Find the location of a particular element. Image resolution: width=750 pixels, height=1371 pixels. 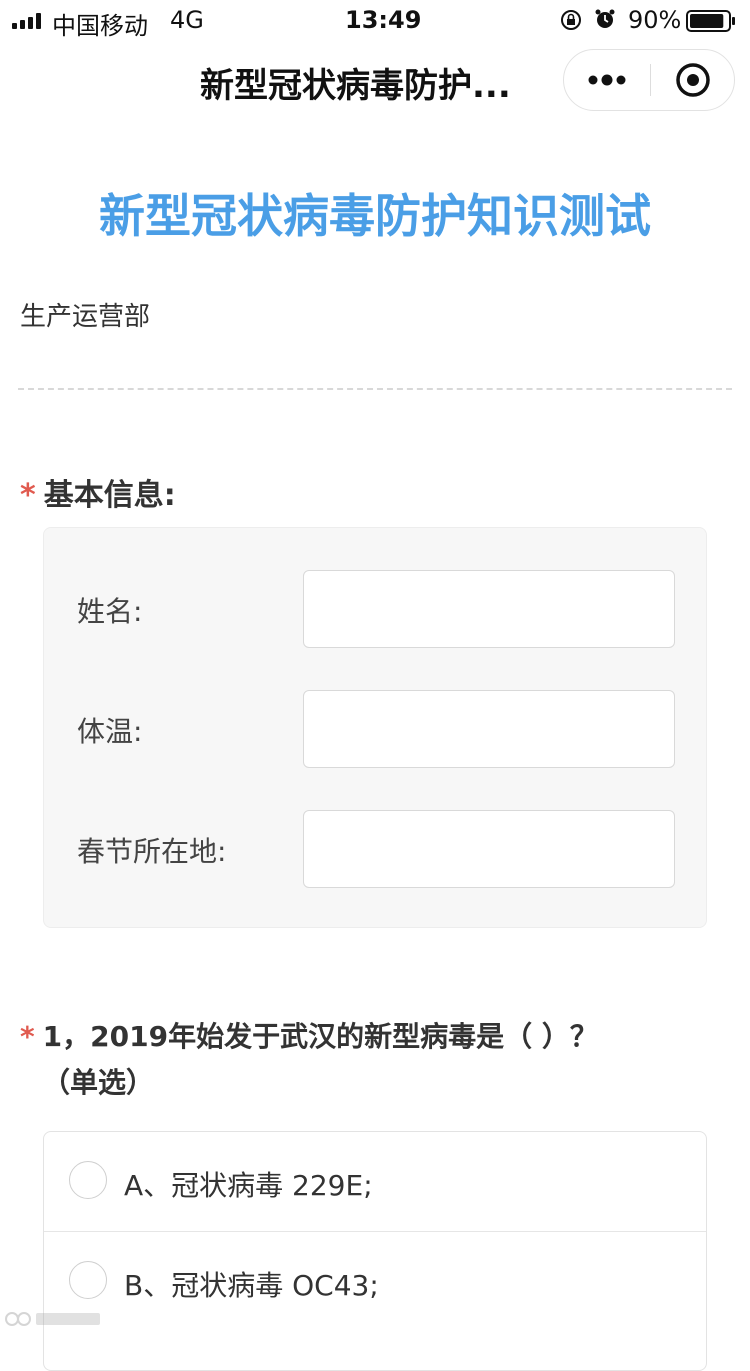

option-a-label: A、冠状病毒 229E; is located at coordinates (248, 1185).